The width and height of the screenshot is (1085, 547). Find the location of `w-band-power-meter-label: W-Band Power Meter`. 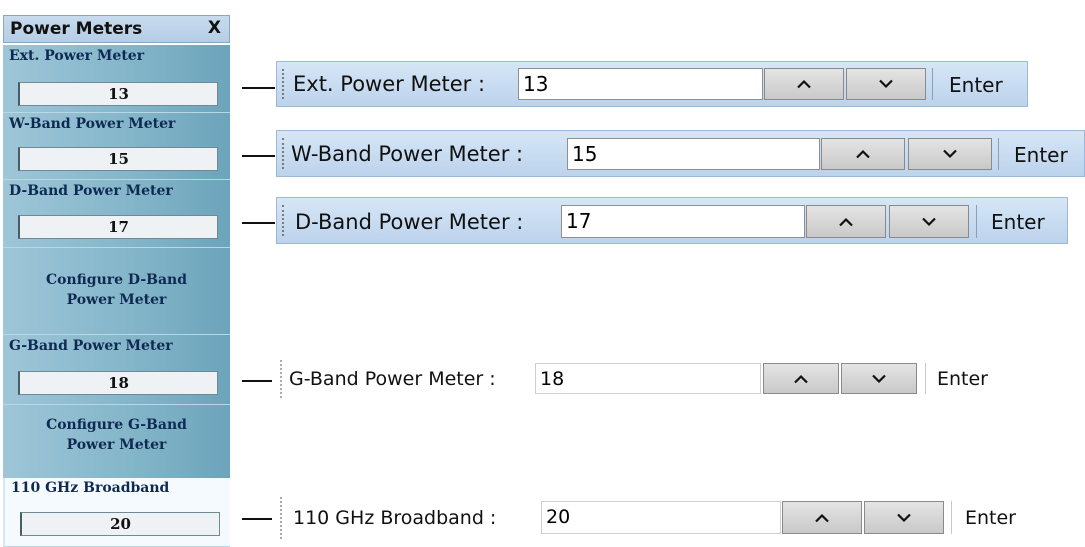

w-band-power-meter-label: W-Band Power Meter is located at coordinates (92, 124).